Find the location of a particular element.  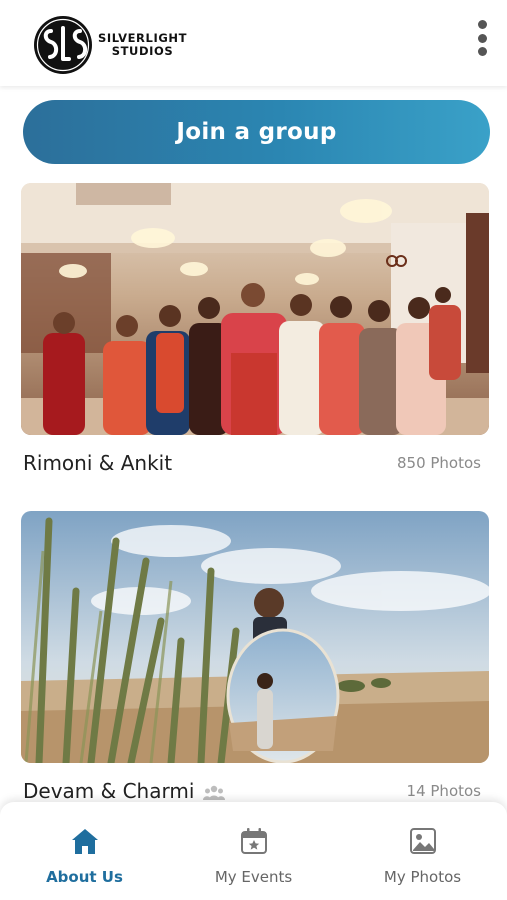

top-app-bar: SILVERLIGHT STUDIOS is located at coordinates (253, 43).